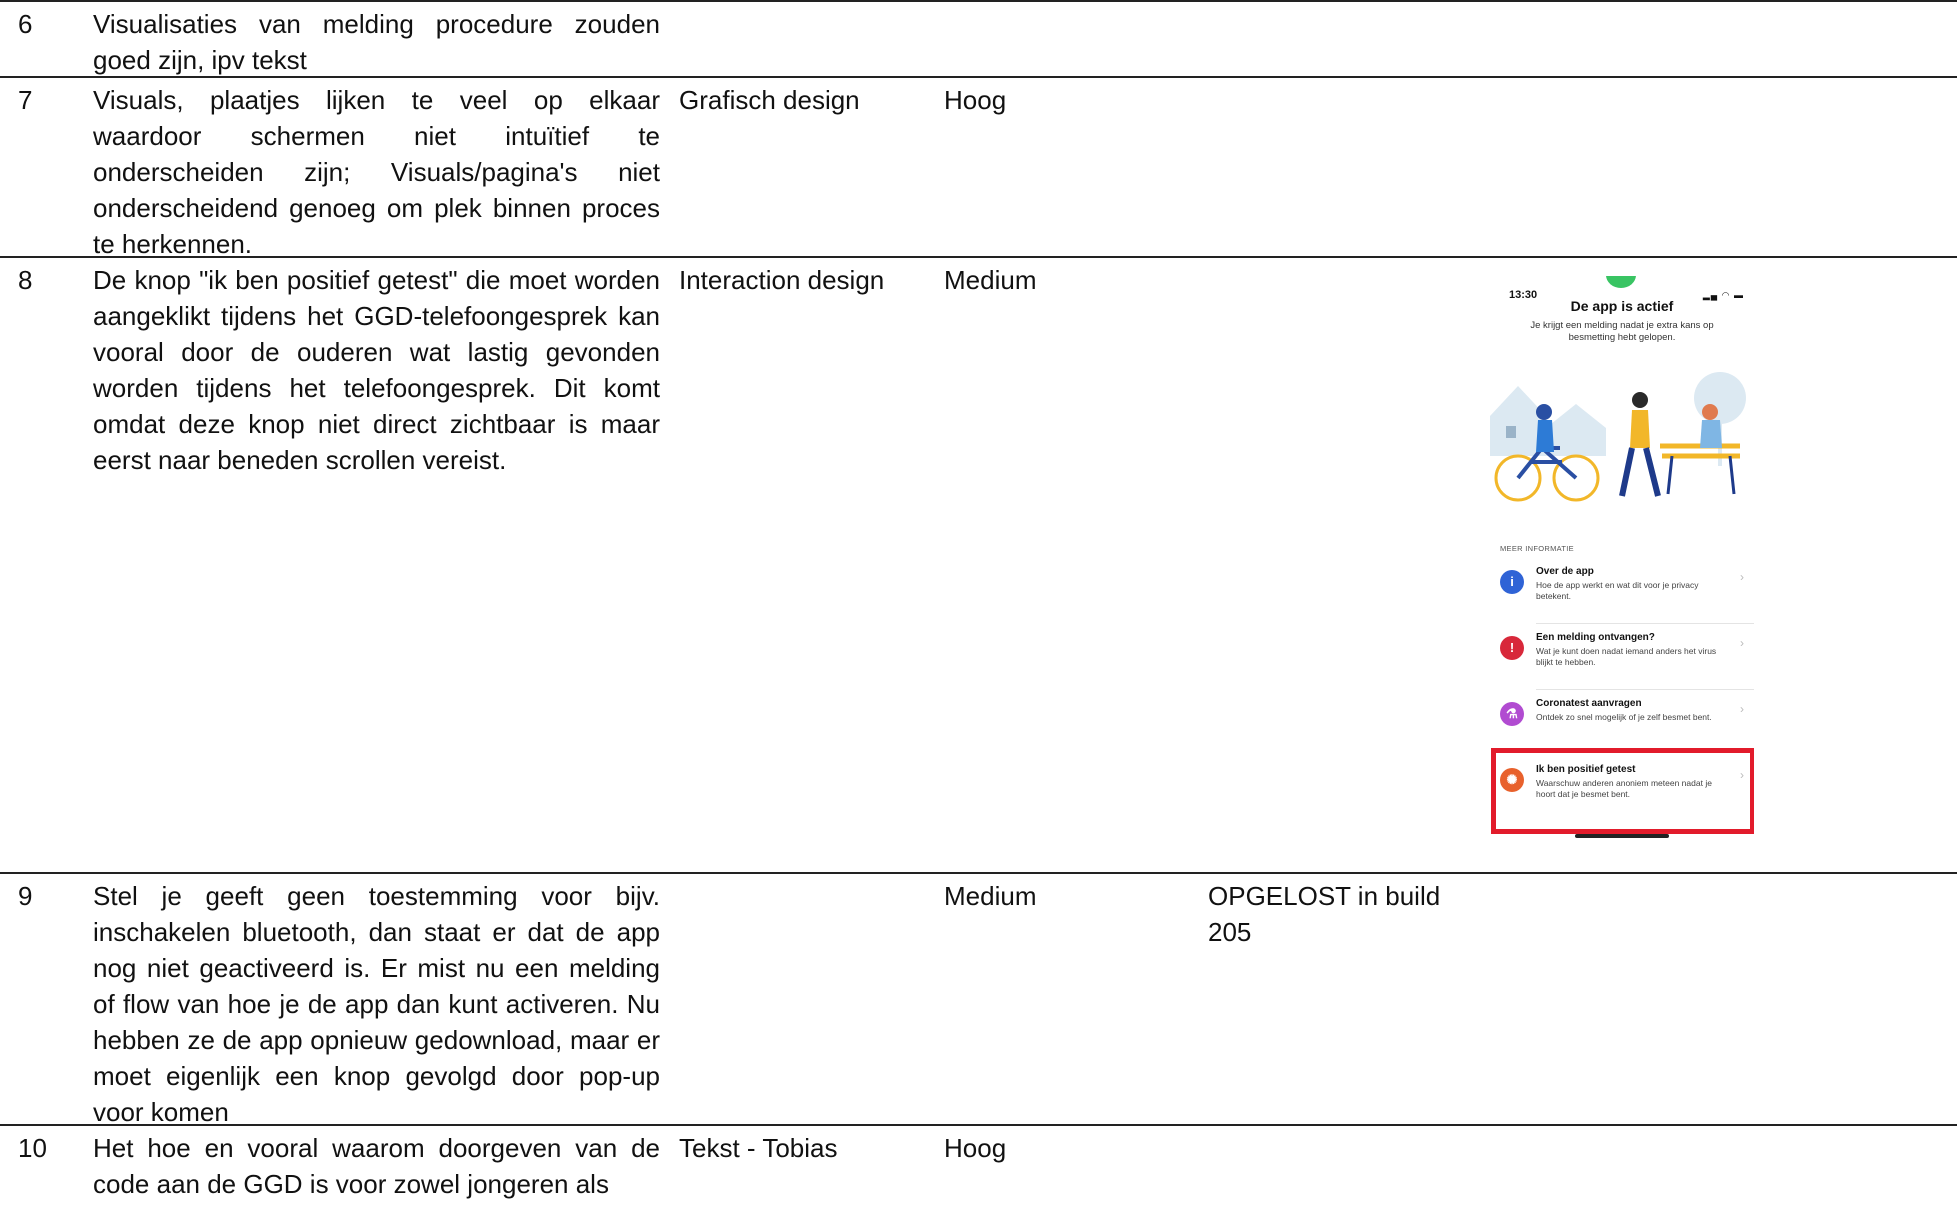 The image size is (1957, 1216). Describe the element at coordinates (1595, 637) in the screenshot. I see `item-title: Een melding ontvangen?` at that location.